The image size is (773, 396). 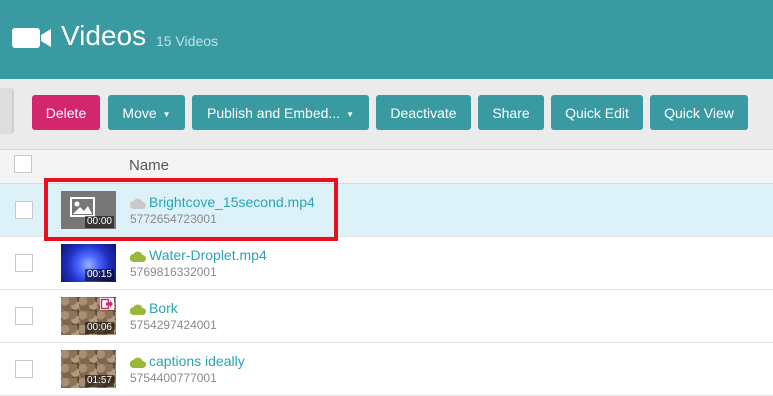 I want to click on share-button: Share, so click(x=511, y=112).